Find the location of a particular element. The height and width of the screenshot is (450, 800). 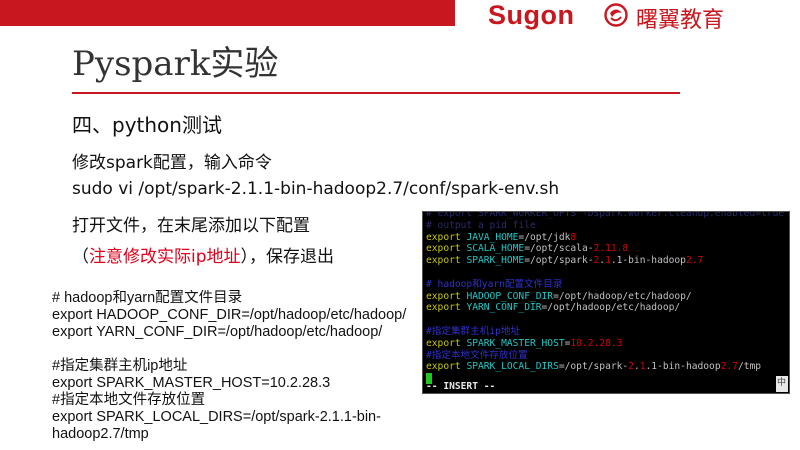

terminal-token: #指定本地文件存放位置 is located at coordinates (477, 355).